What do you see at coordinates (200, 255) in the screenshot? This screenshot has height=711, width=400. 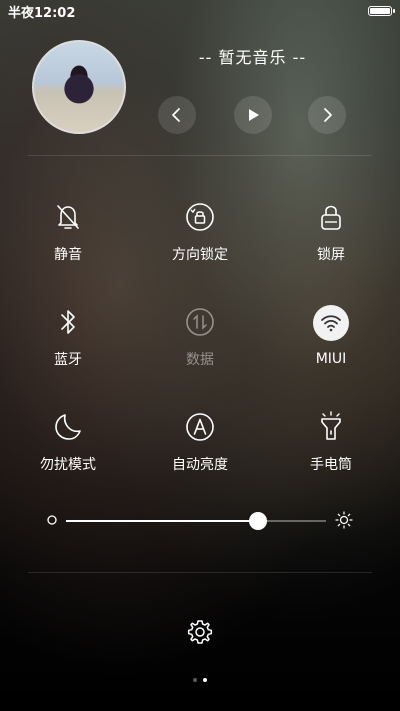 I see `toggle-label: 方向锁定` at bounding box center [200, 255].